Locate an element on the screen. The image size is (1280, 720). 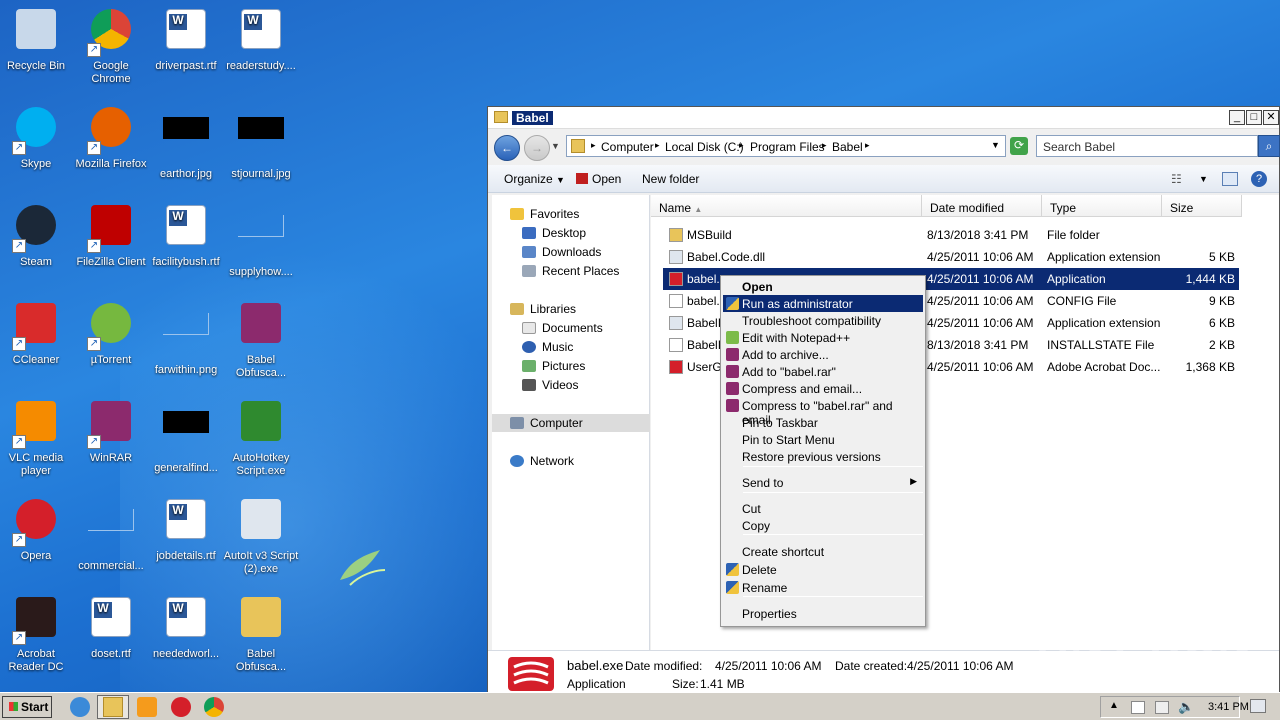
desktop-icon-item: ↗ Opera is located at coordinates (37, 529).